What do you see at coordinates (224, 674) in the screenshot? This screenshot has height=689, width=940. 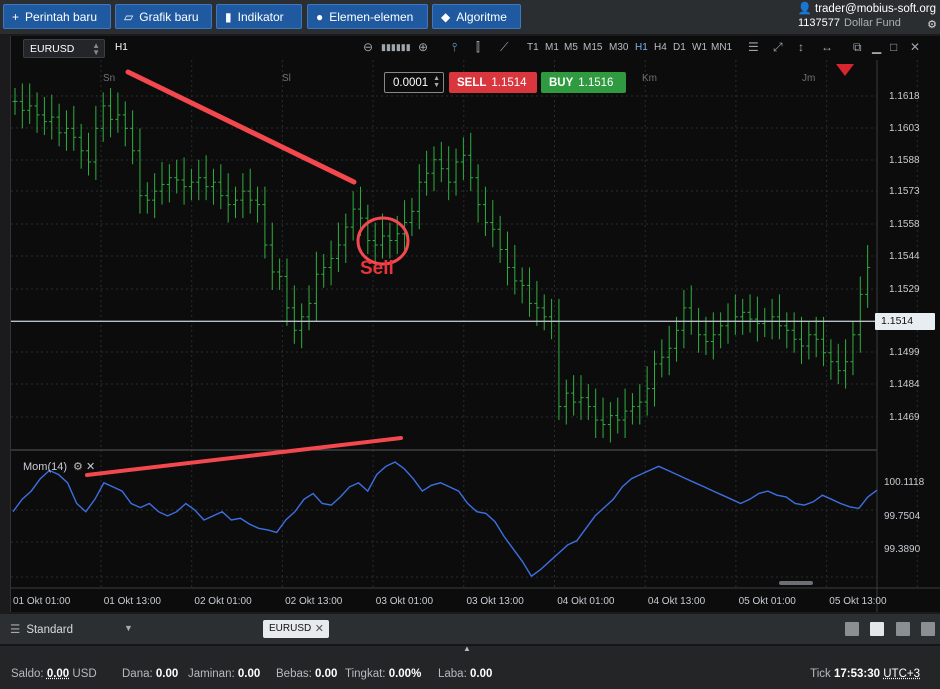 I see `jaminan-status: Jaminan: 0.00` at bounding box center [224, 674].